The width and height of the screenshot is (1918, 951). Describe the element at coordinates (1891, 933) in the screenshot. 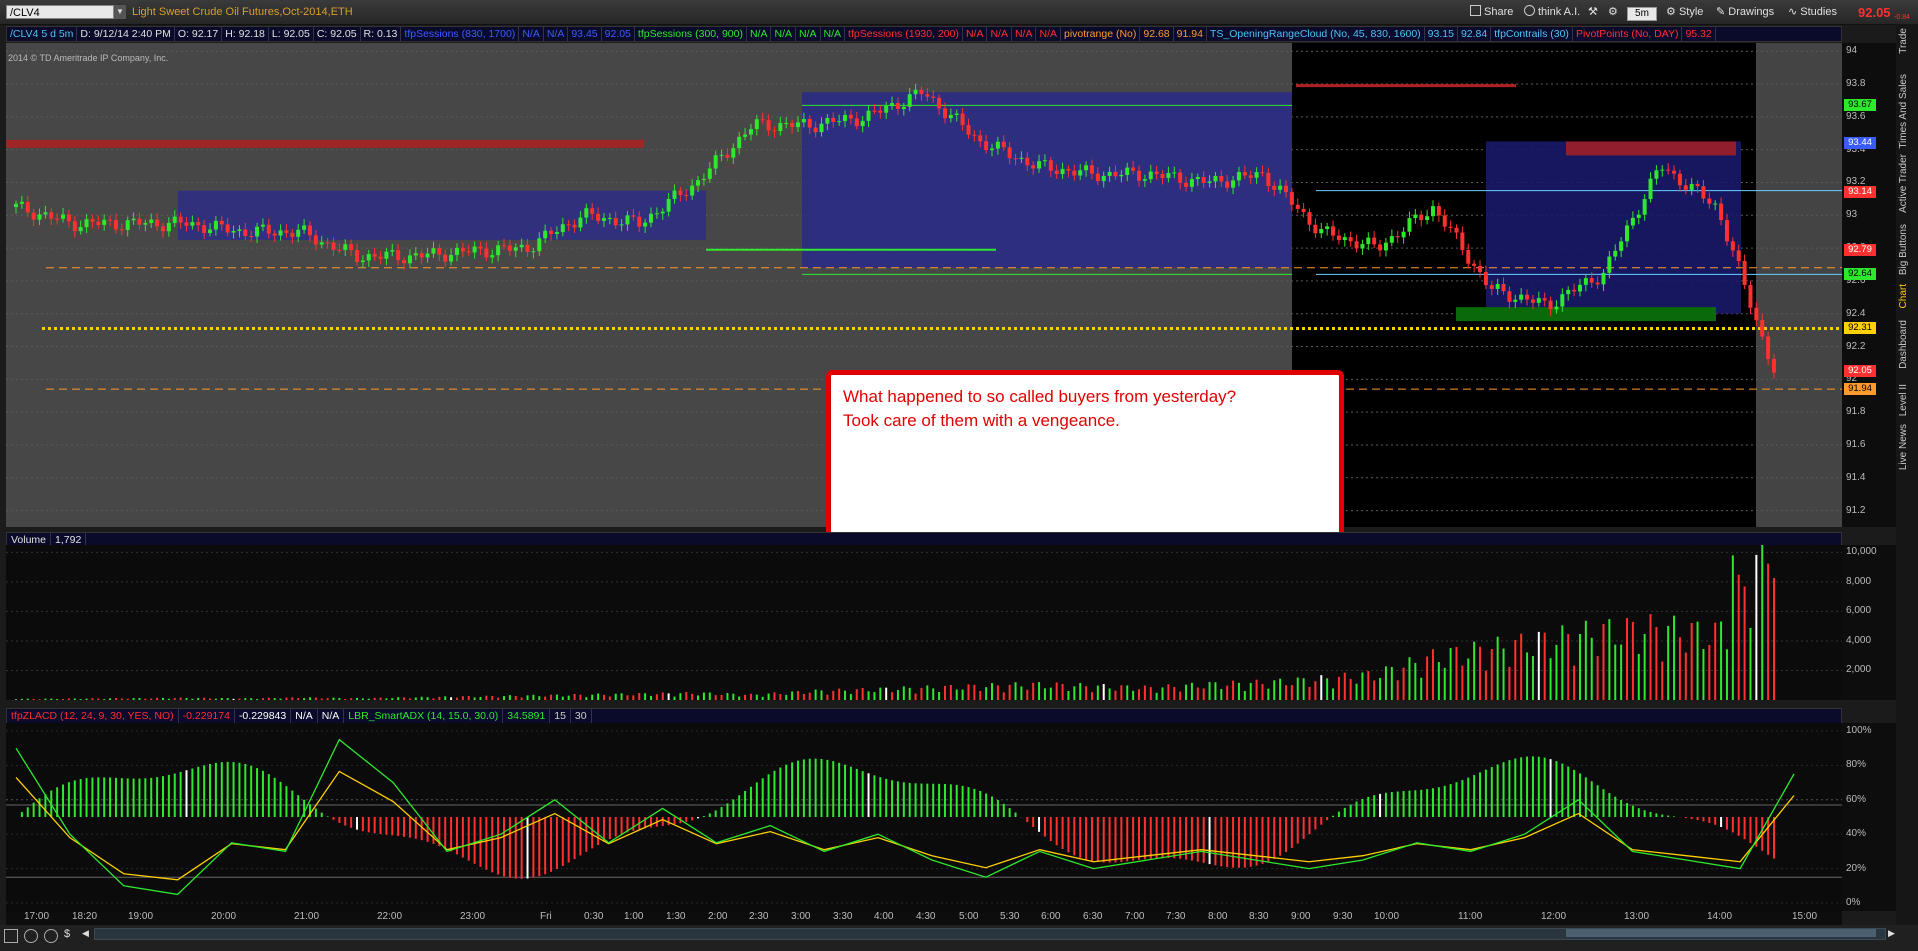

I see `scroll-right-icon: ▶` at that location.